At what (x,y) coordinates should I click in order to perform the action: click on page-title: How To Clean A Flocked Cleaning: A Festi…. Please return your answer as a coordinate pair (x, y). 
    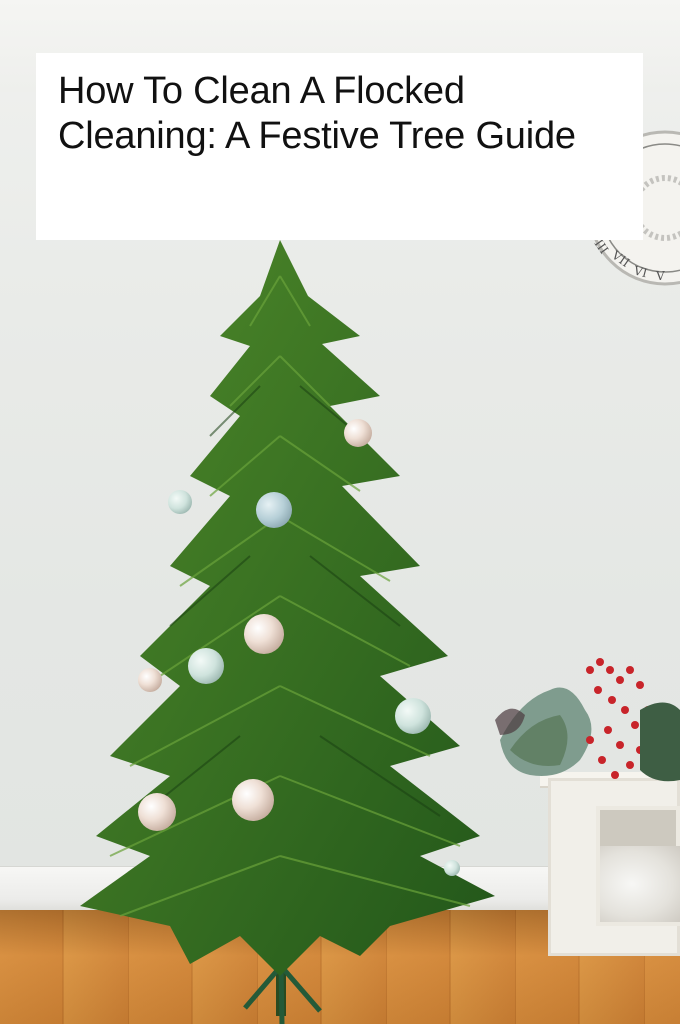
    Looking at the image, I should click on (317, 113).